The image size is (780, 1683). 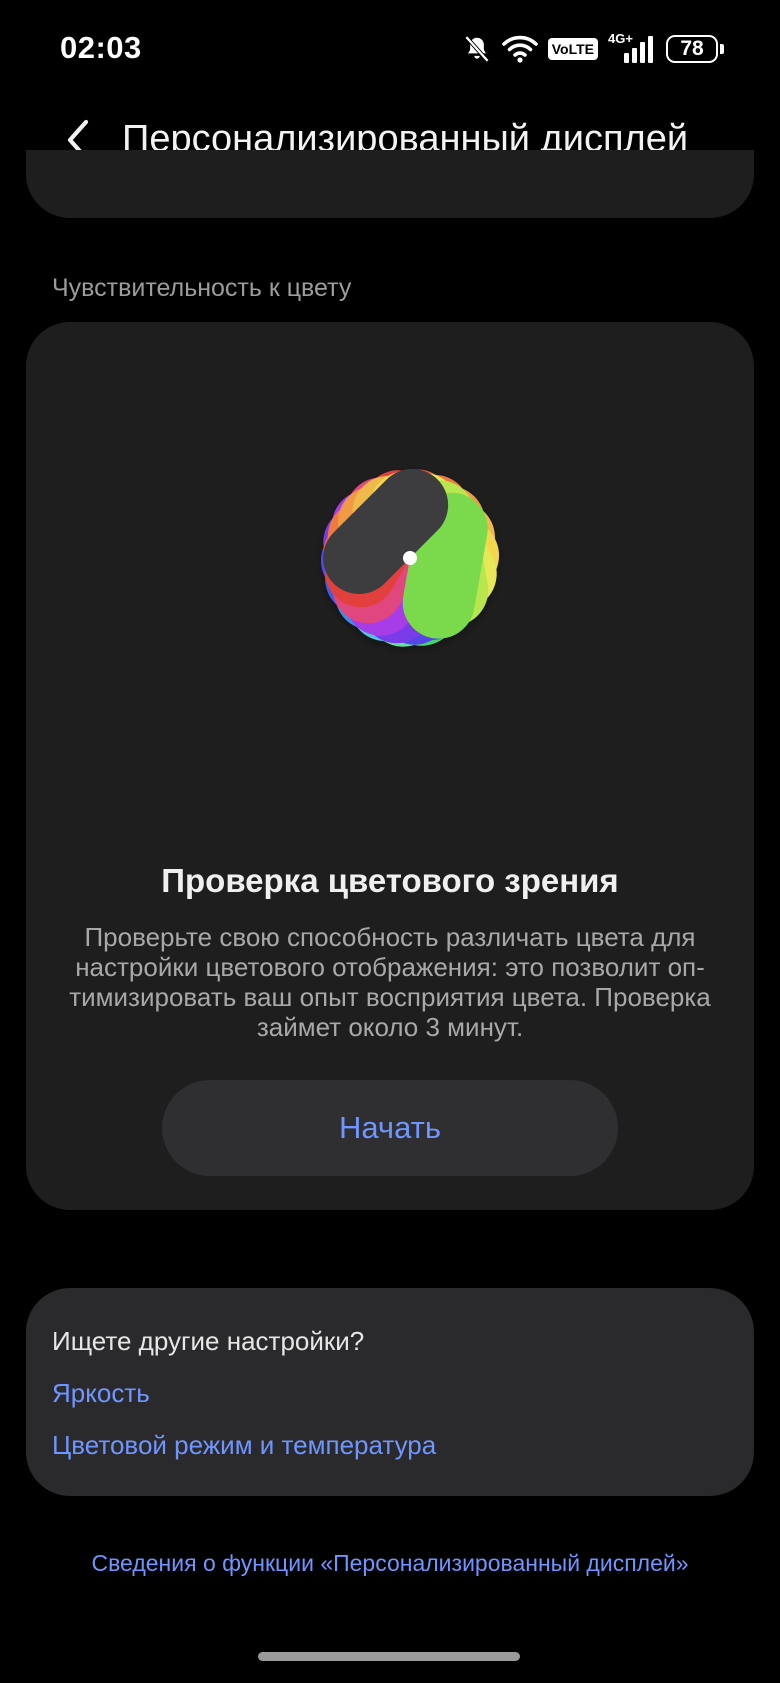 What do you see at coordinates (390, 1128) in the screenshot?
I see `start-button: Начать` at bounding box center [390, 1128].